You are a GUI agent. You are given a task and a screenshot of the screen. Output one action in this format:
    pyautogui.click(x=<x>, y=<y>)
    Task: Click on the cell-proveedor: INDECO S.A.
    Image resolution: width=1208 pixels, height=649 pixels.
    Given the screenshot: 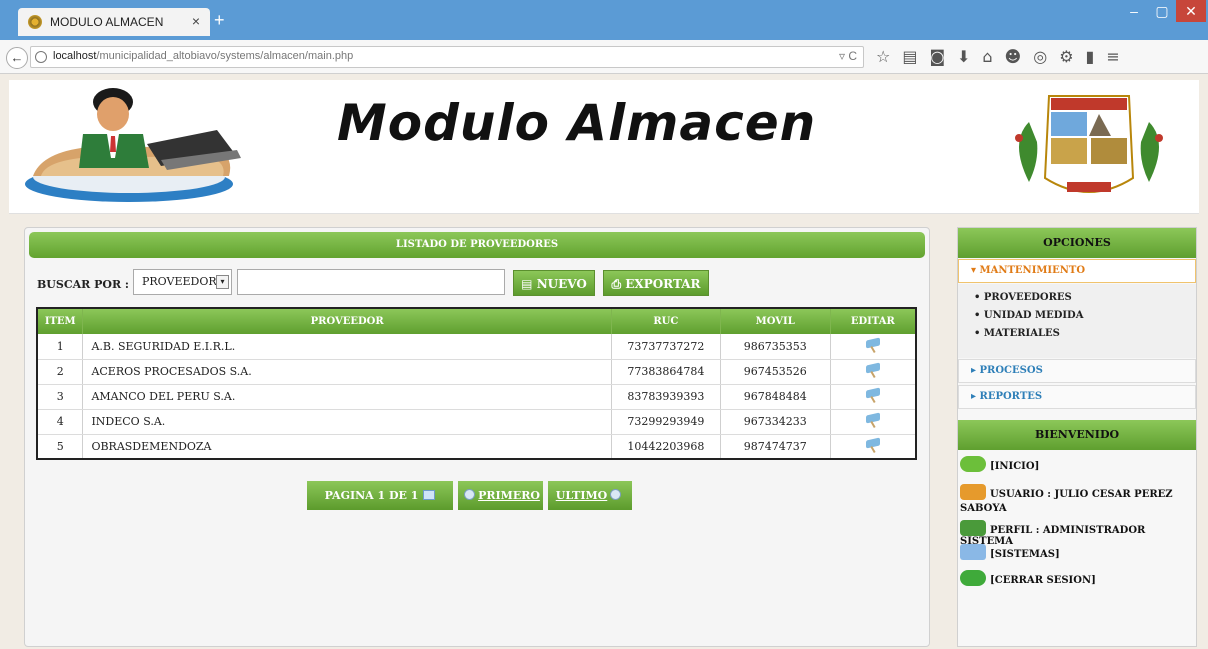 What is the action you would take?
    pyautogui.click(x=347, y=422)
    